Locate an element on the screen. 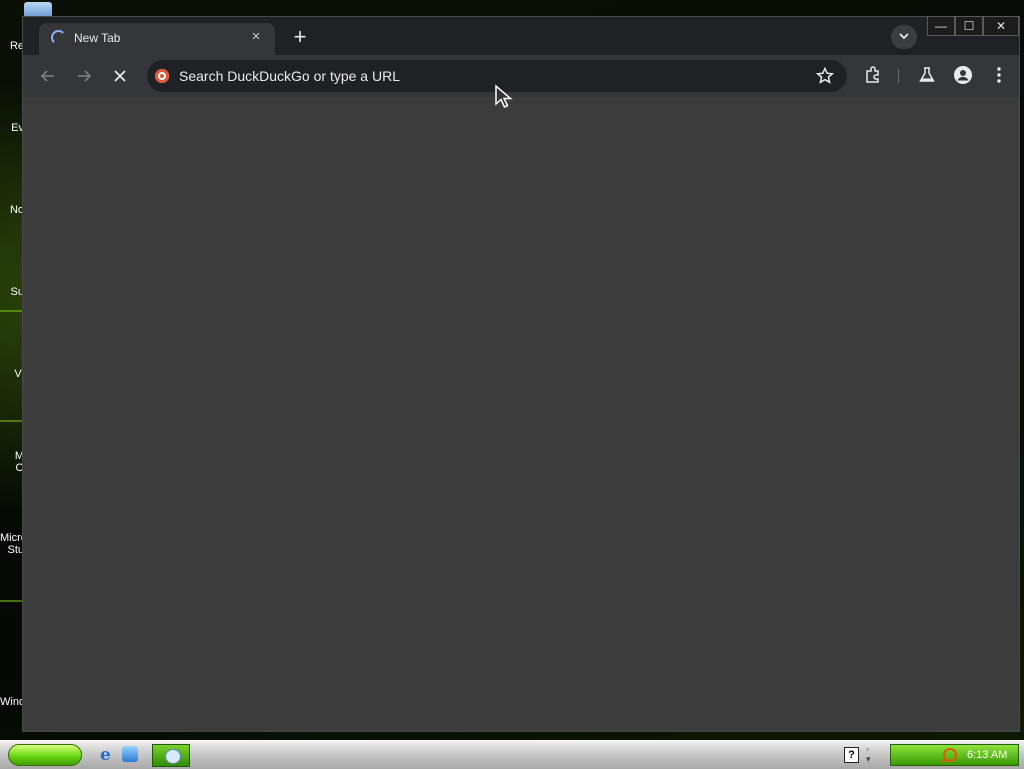 The image size is (1024, 769). tab-close-icon: × is located at coordinates (256, 37).